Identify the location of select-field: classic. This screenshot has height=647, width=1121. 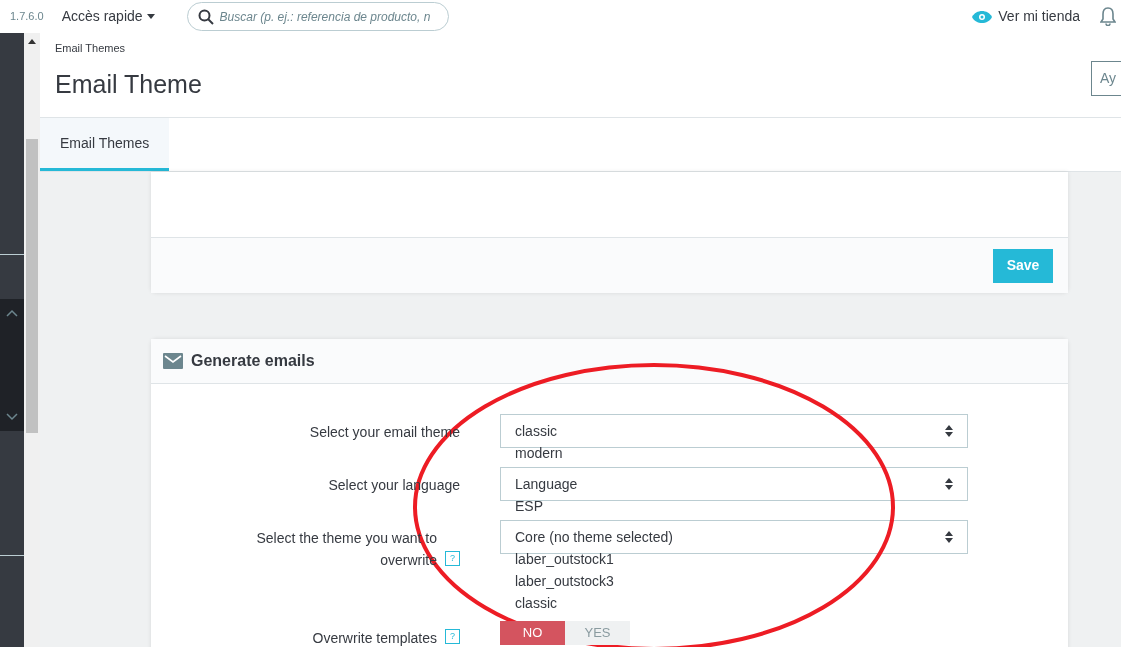
(734, 431).